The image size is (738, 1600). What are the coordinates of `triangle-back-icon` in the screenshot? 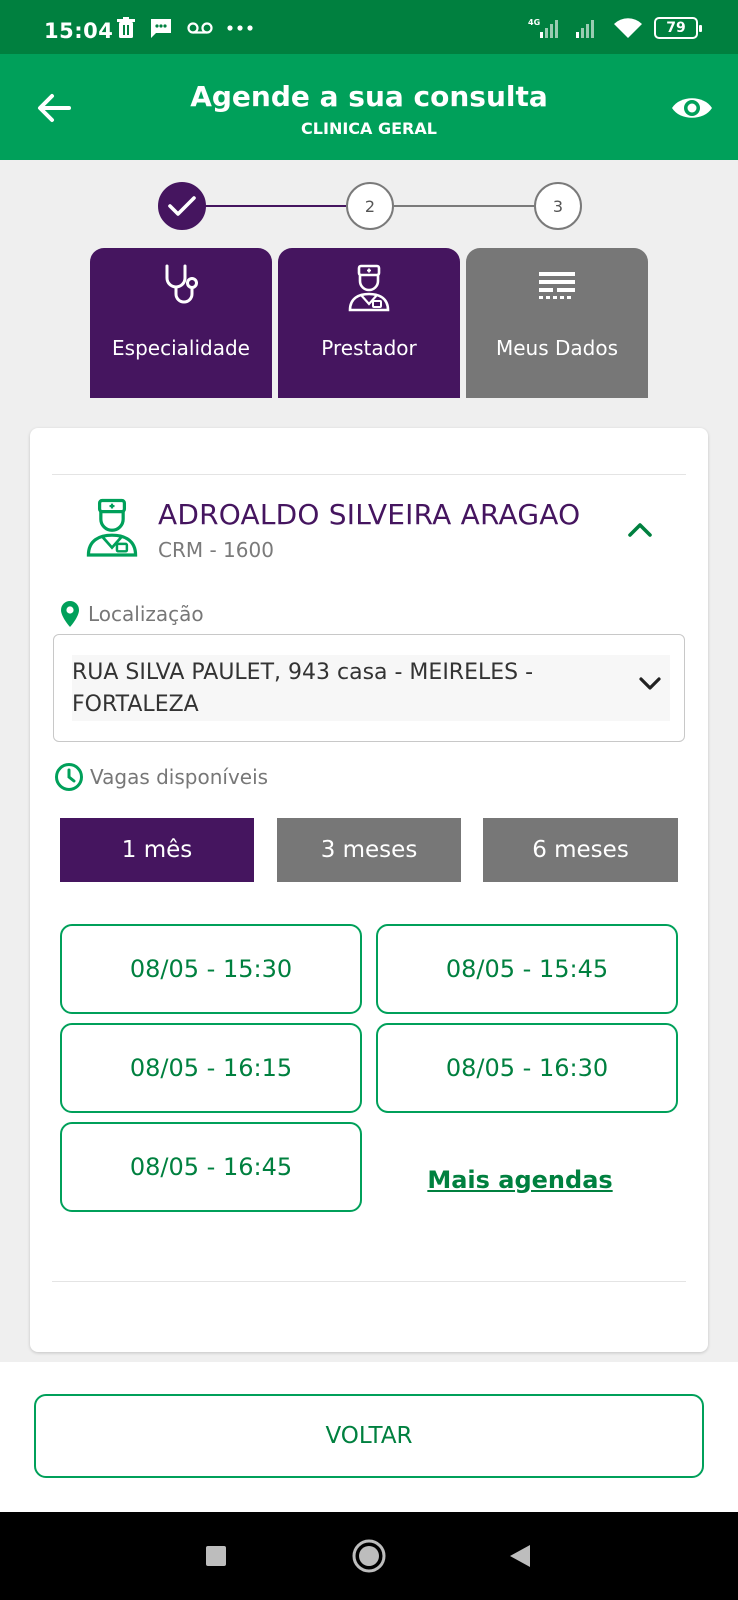 It's located at (520, 1556).